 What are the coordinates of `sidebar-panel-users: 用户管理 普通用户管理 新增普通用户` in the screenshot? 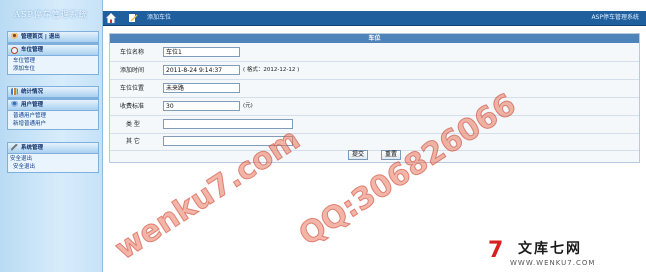 It's located at (53, 114).